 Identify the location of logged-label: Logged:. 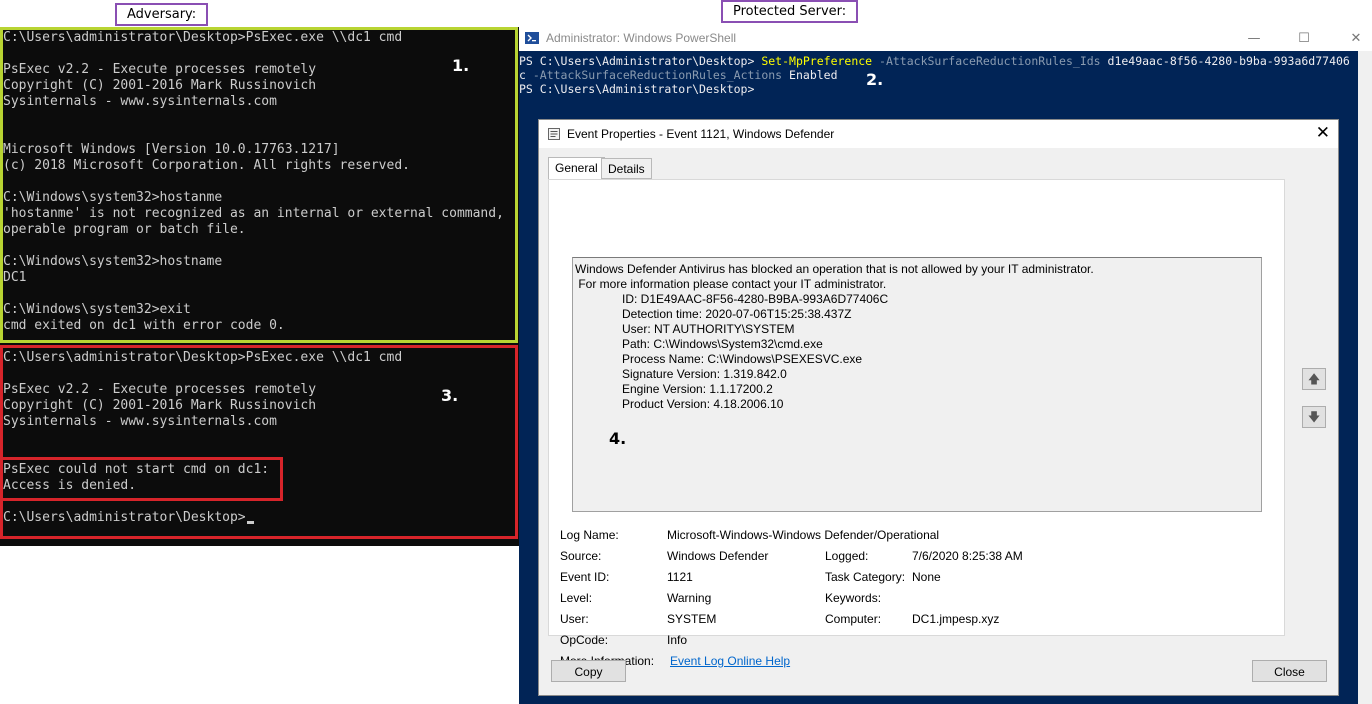
(847, 556).